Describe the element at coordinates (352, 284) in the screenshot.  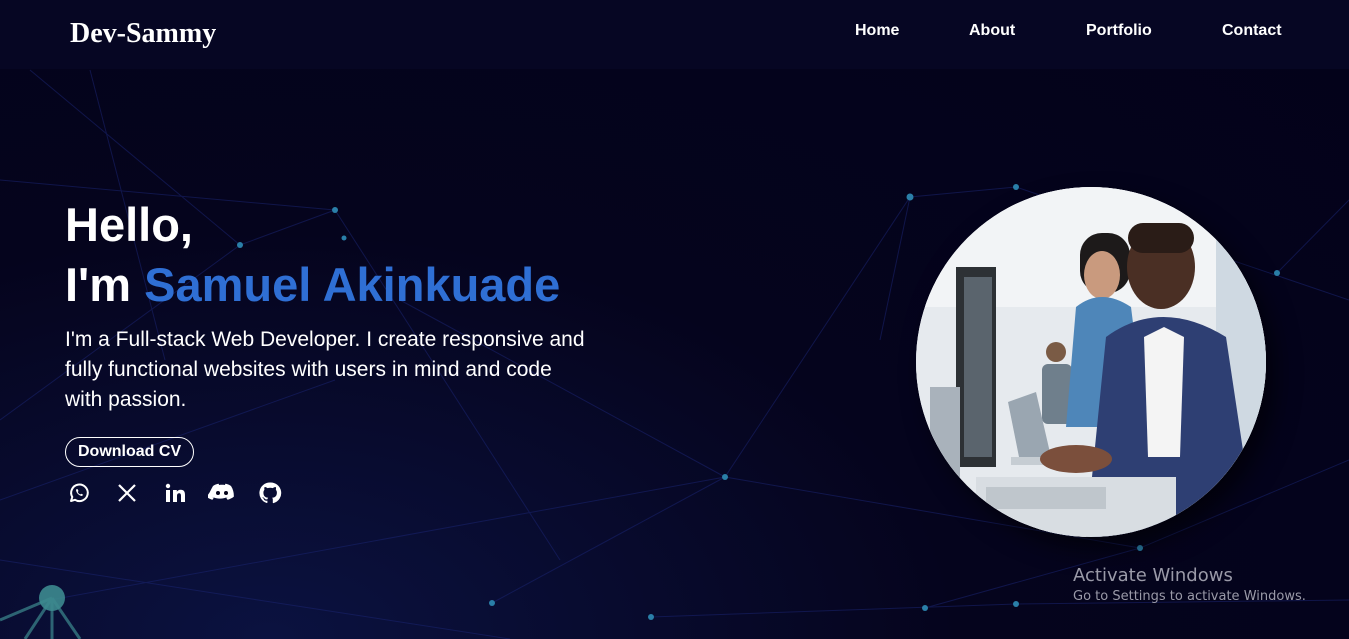
I see `hero-name: Samuel Akinkuade` at that location.